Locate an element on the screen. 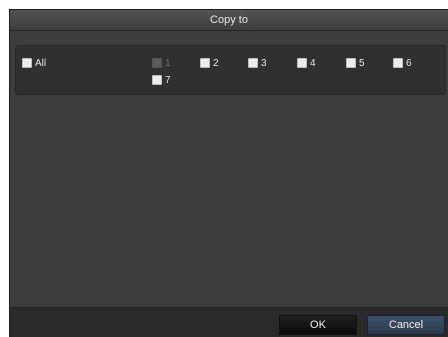 This screenshot has height=337, width=448. channel-checkbox-1-box is located at coordinates (157, 63).